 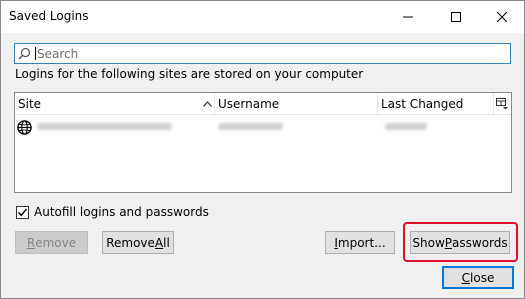 I want to click on column-header-last-changed: Last Changed, so click(x=436, y=104).